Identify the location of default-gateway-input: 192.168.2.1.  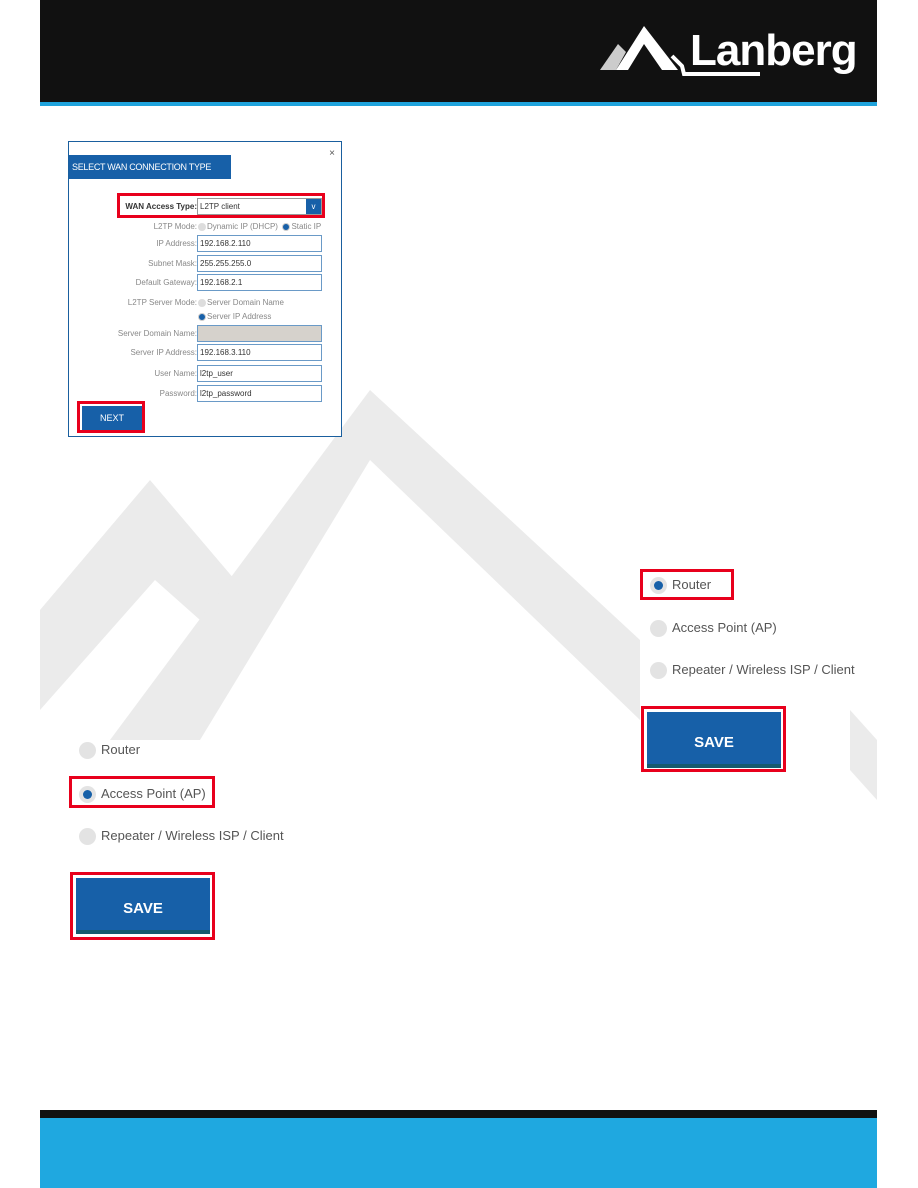
(259, 282).